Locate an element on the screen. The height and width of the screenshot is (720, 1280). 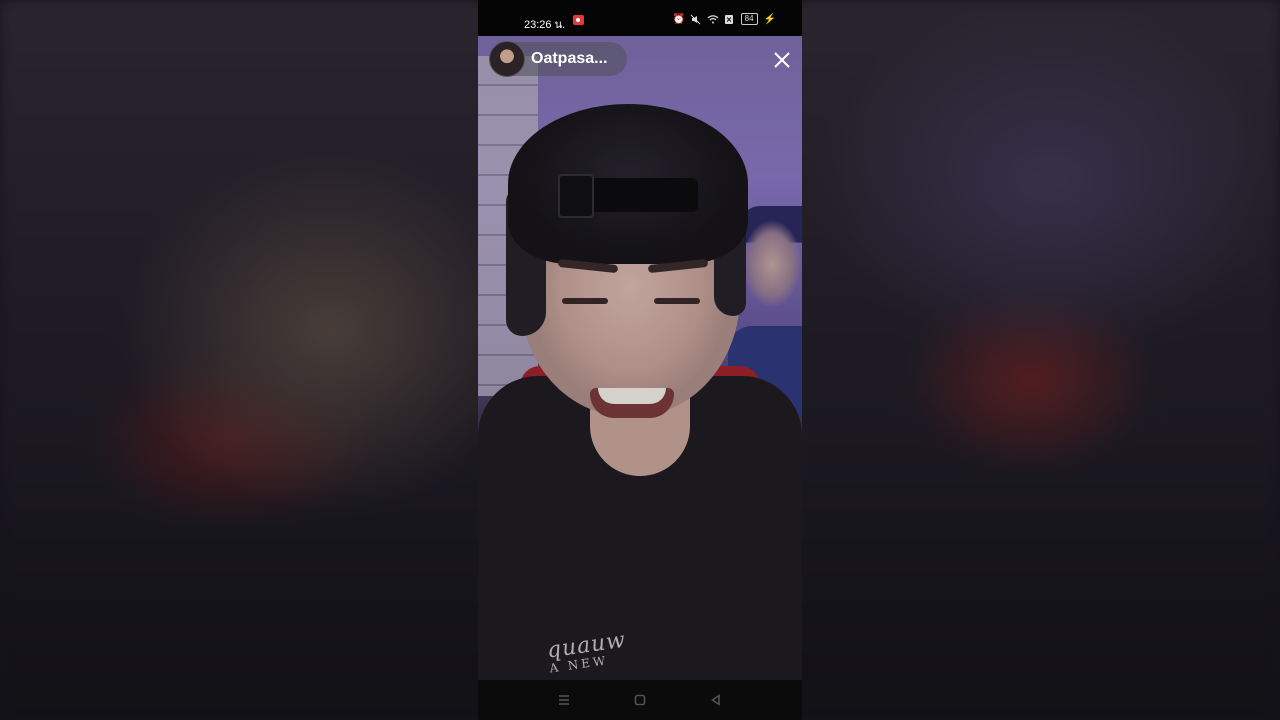
charging-icon: ⚡ is located at coordinates (769, 19).